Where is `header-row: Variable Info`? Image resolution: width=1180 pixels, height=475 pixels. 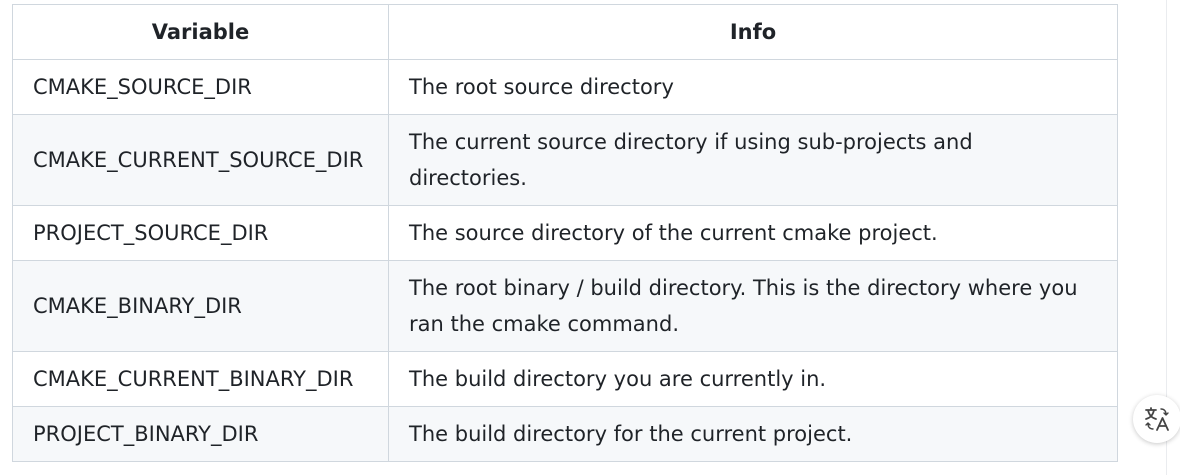
header-row: Variable Info is located at coordinates (565, 32).